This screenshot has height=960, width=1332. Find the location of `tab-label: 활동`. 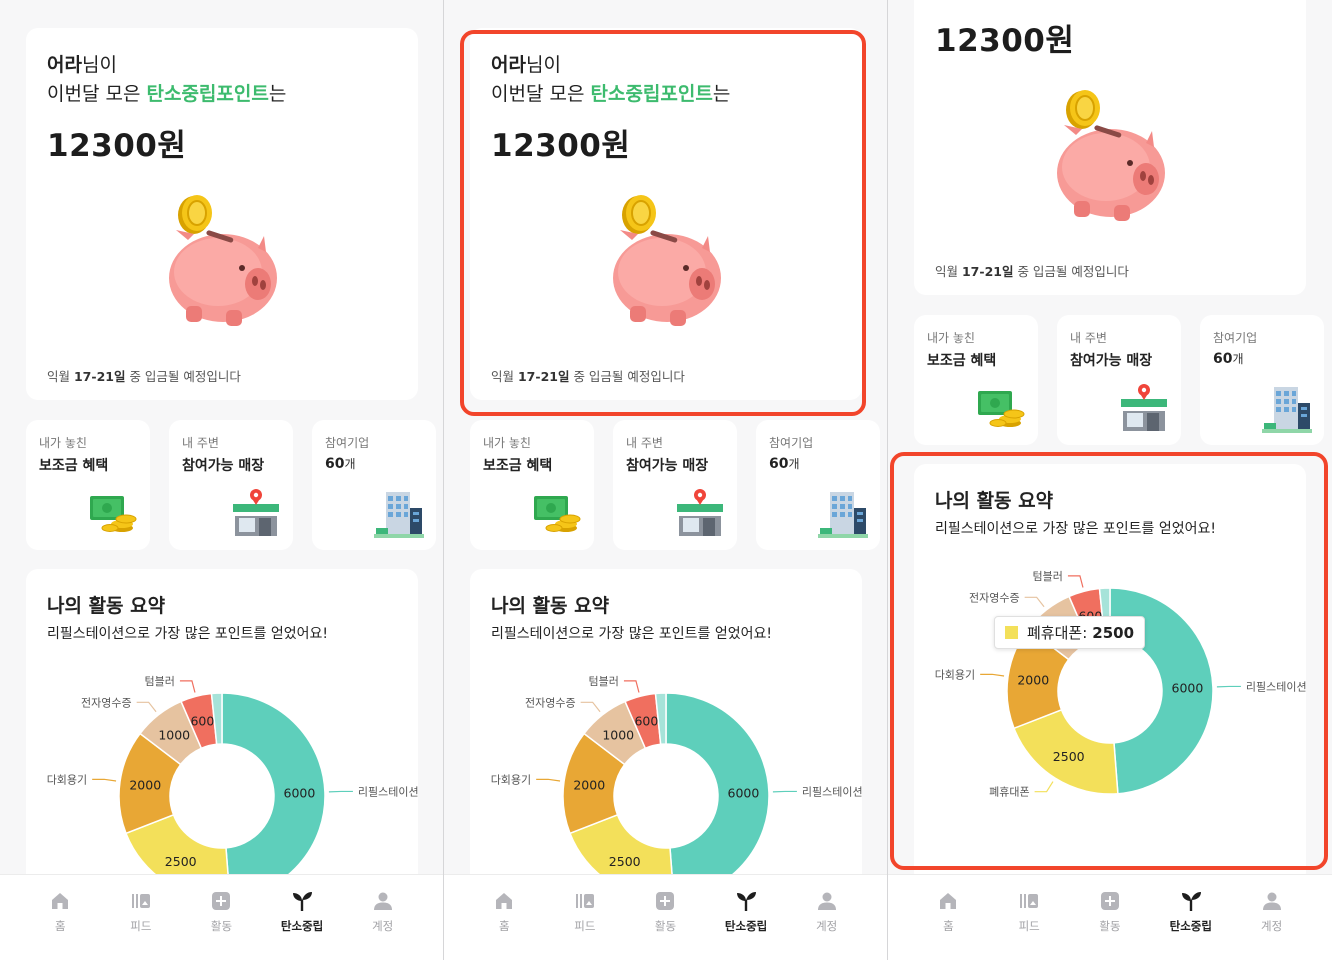

tab-label: 활동 is located at coordinates (1110, 926).